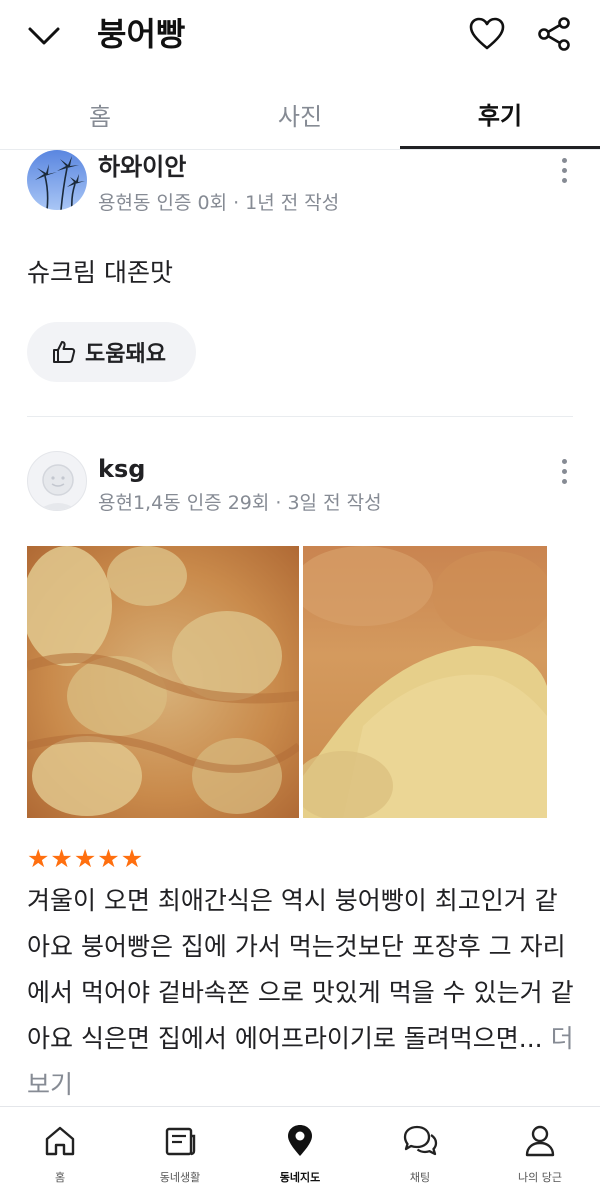  Describe the element at coordinates (100, 272) in the screenshot. I see `review-text: 슈크림 대존맛` at that location.